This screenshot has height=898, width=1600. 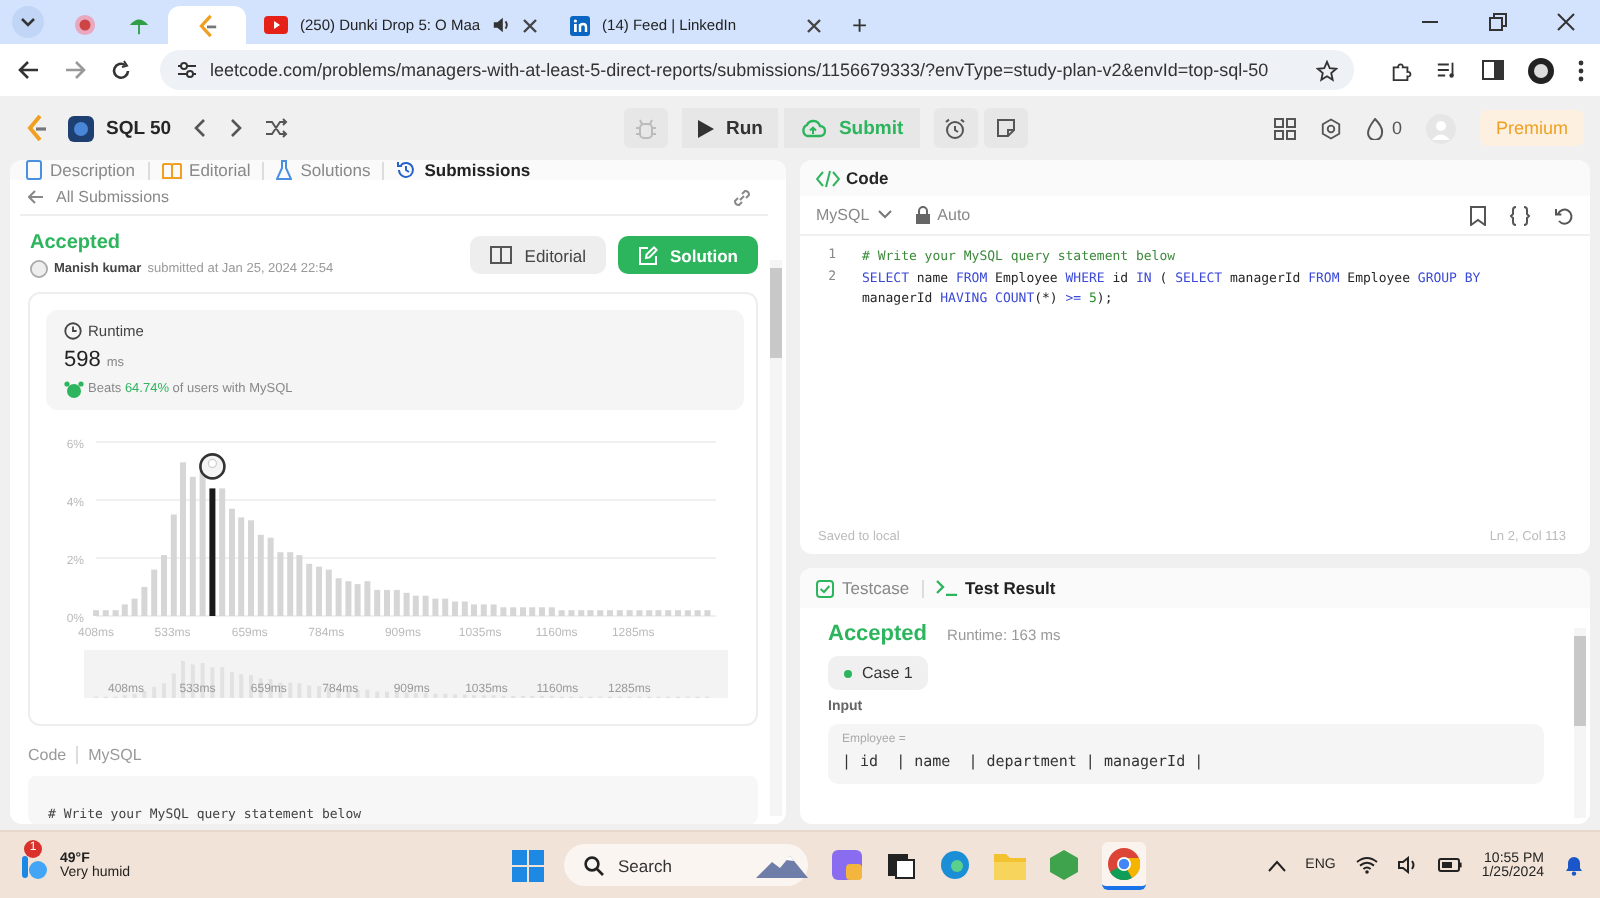 What do you see at coordinates (860, 25) in the screenshot?
I see `new-tab-button: +` at bounding box center [860, 25].